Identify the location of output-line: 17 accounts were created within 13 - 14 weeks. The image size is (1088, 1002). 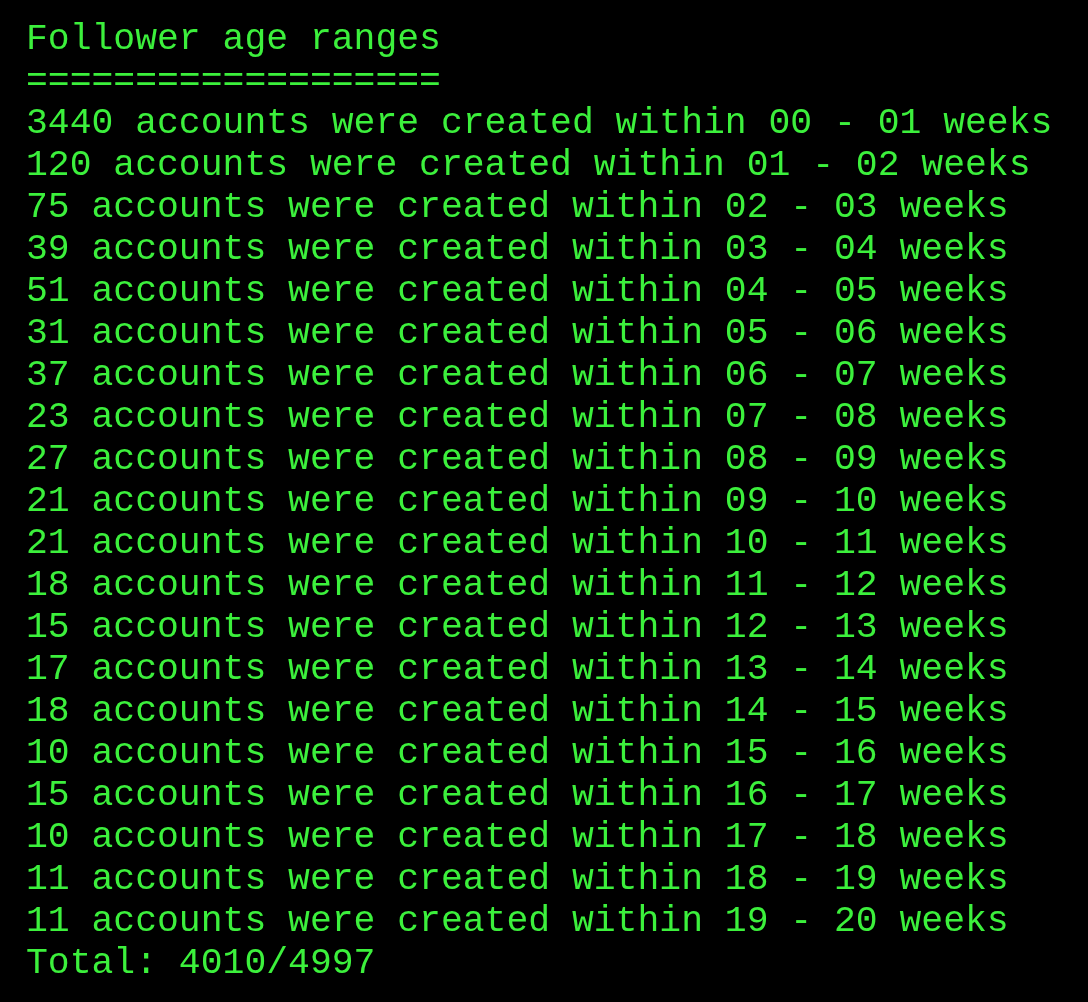
(517, 670).